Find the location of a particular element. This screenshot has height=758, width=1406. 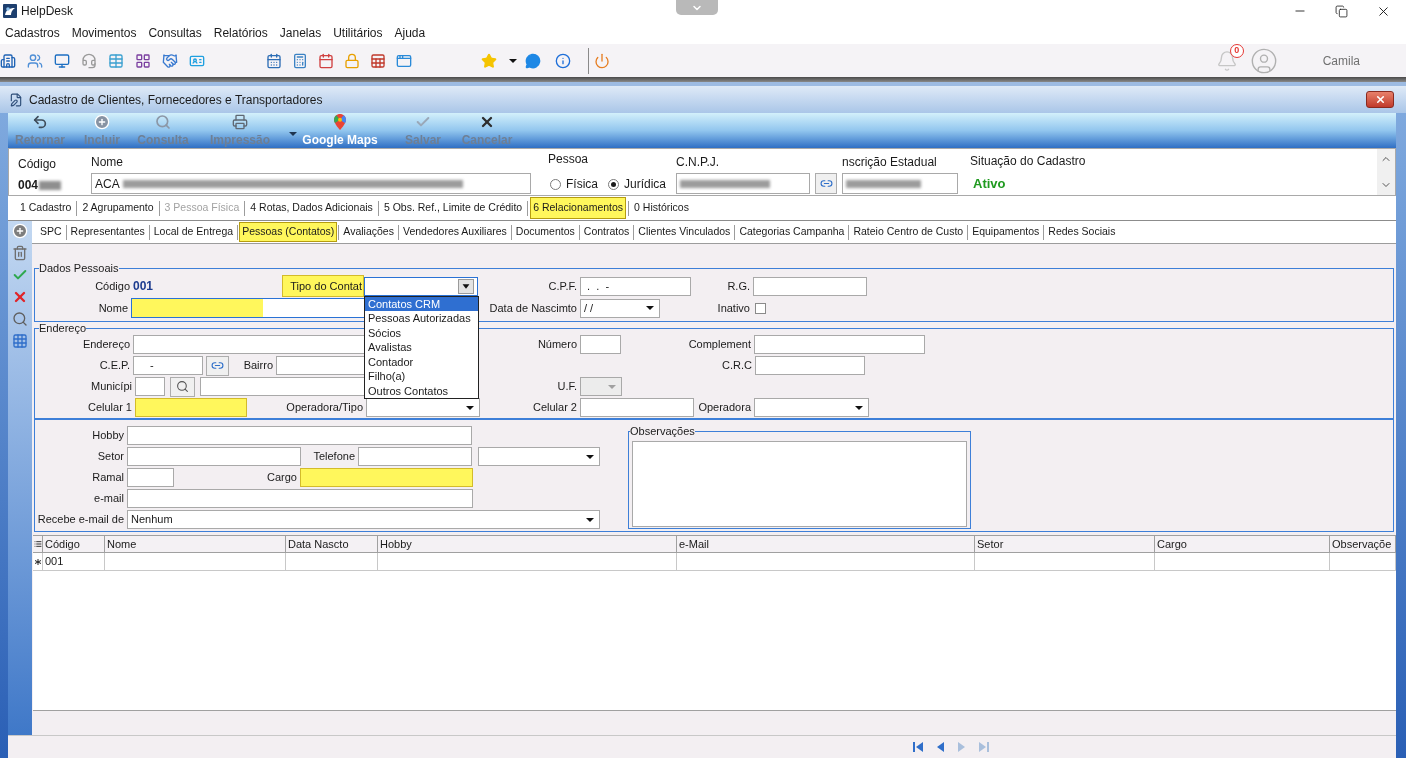

dropdown-option: Sócios is located at coordinates (421, 332).